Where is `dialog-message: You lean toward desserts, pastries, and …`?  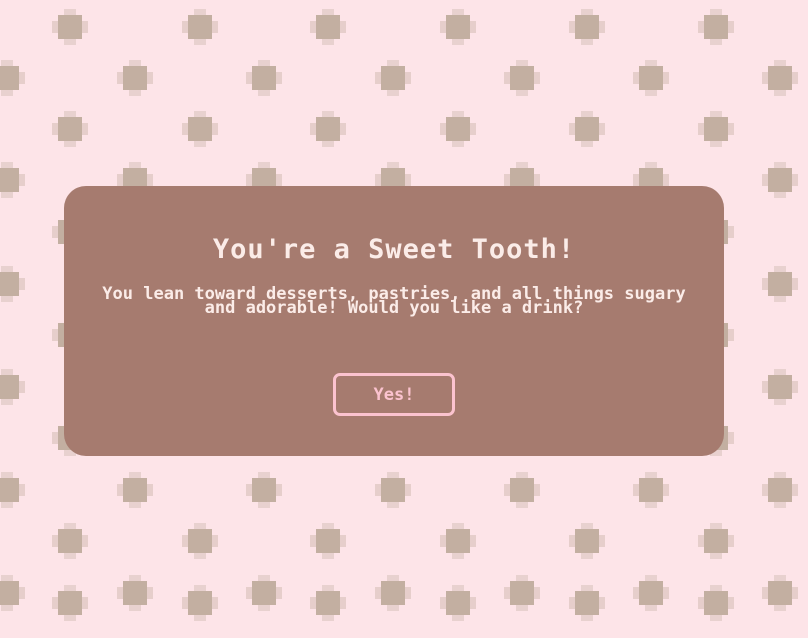 dialog-message: You lean toward desserts, pastries, and … is located at coordinates (394, 301).